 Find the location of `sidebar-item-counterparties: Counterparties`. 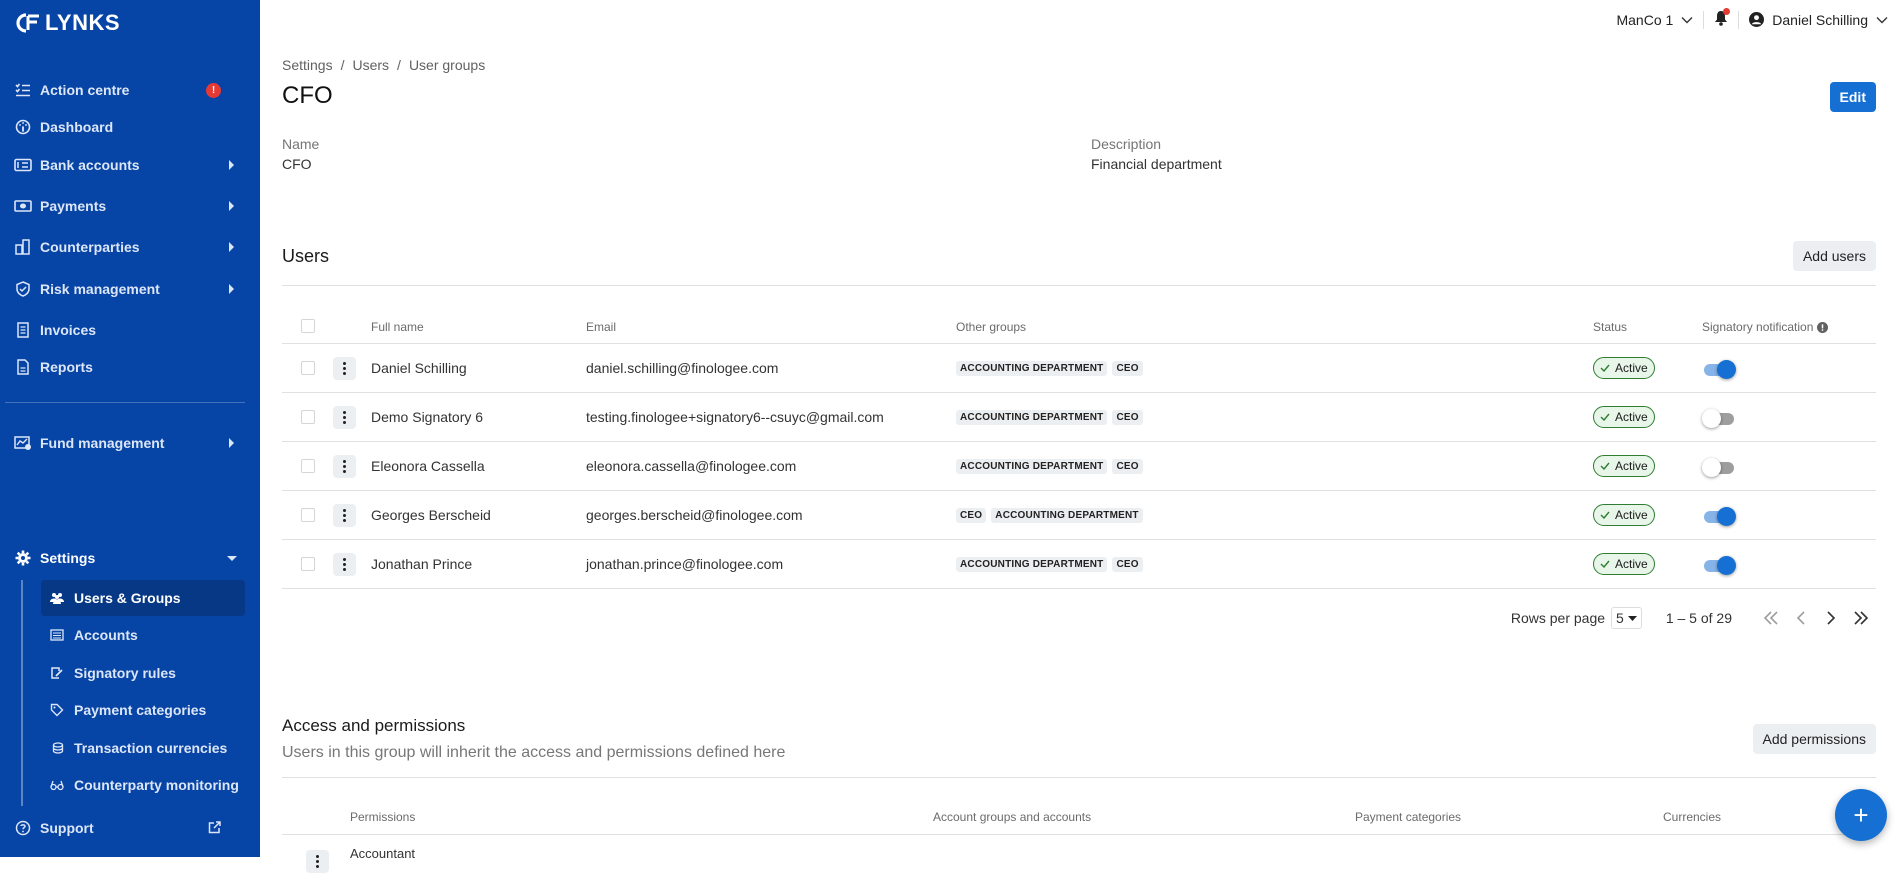

sidebar-item-counterparties: Counterparties is located at coordinates (122, 247).